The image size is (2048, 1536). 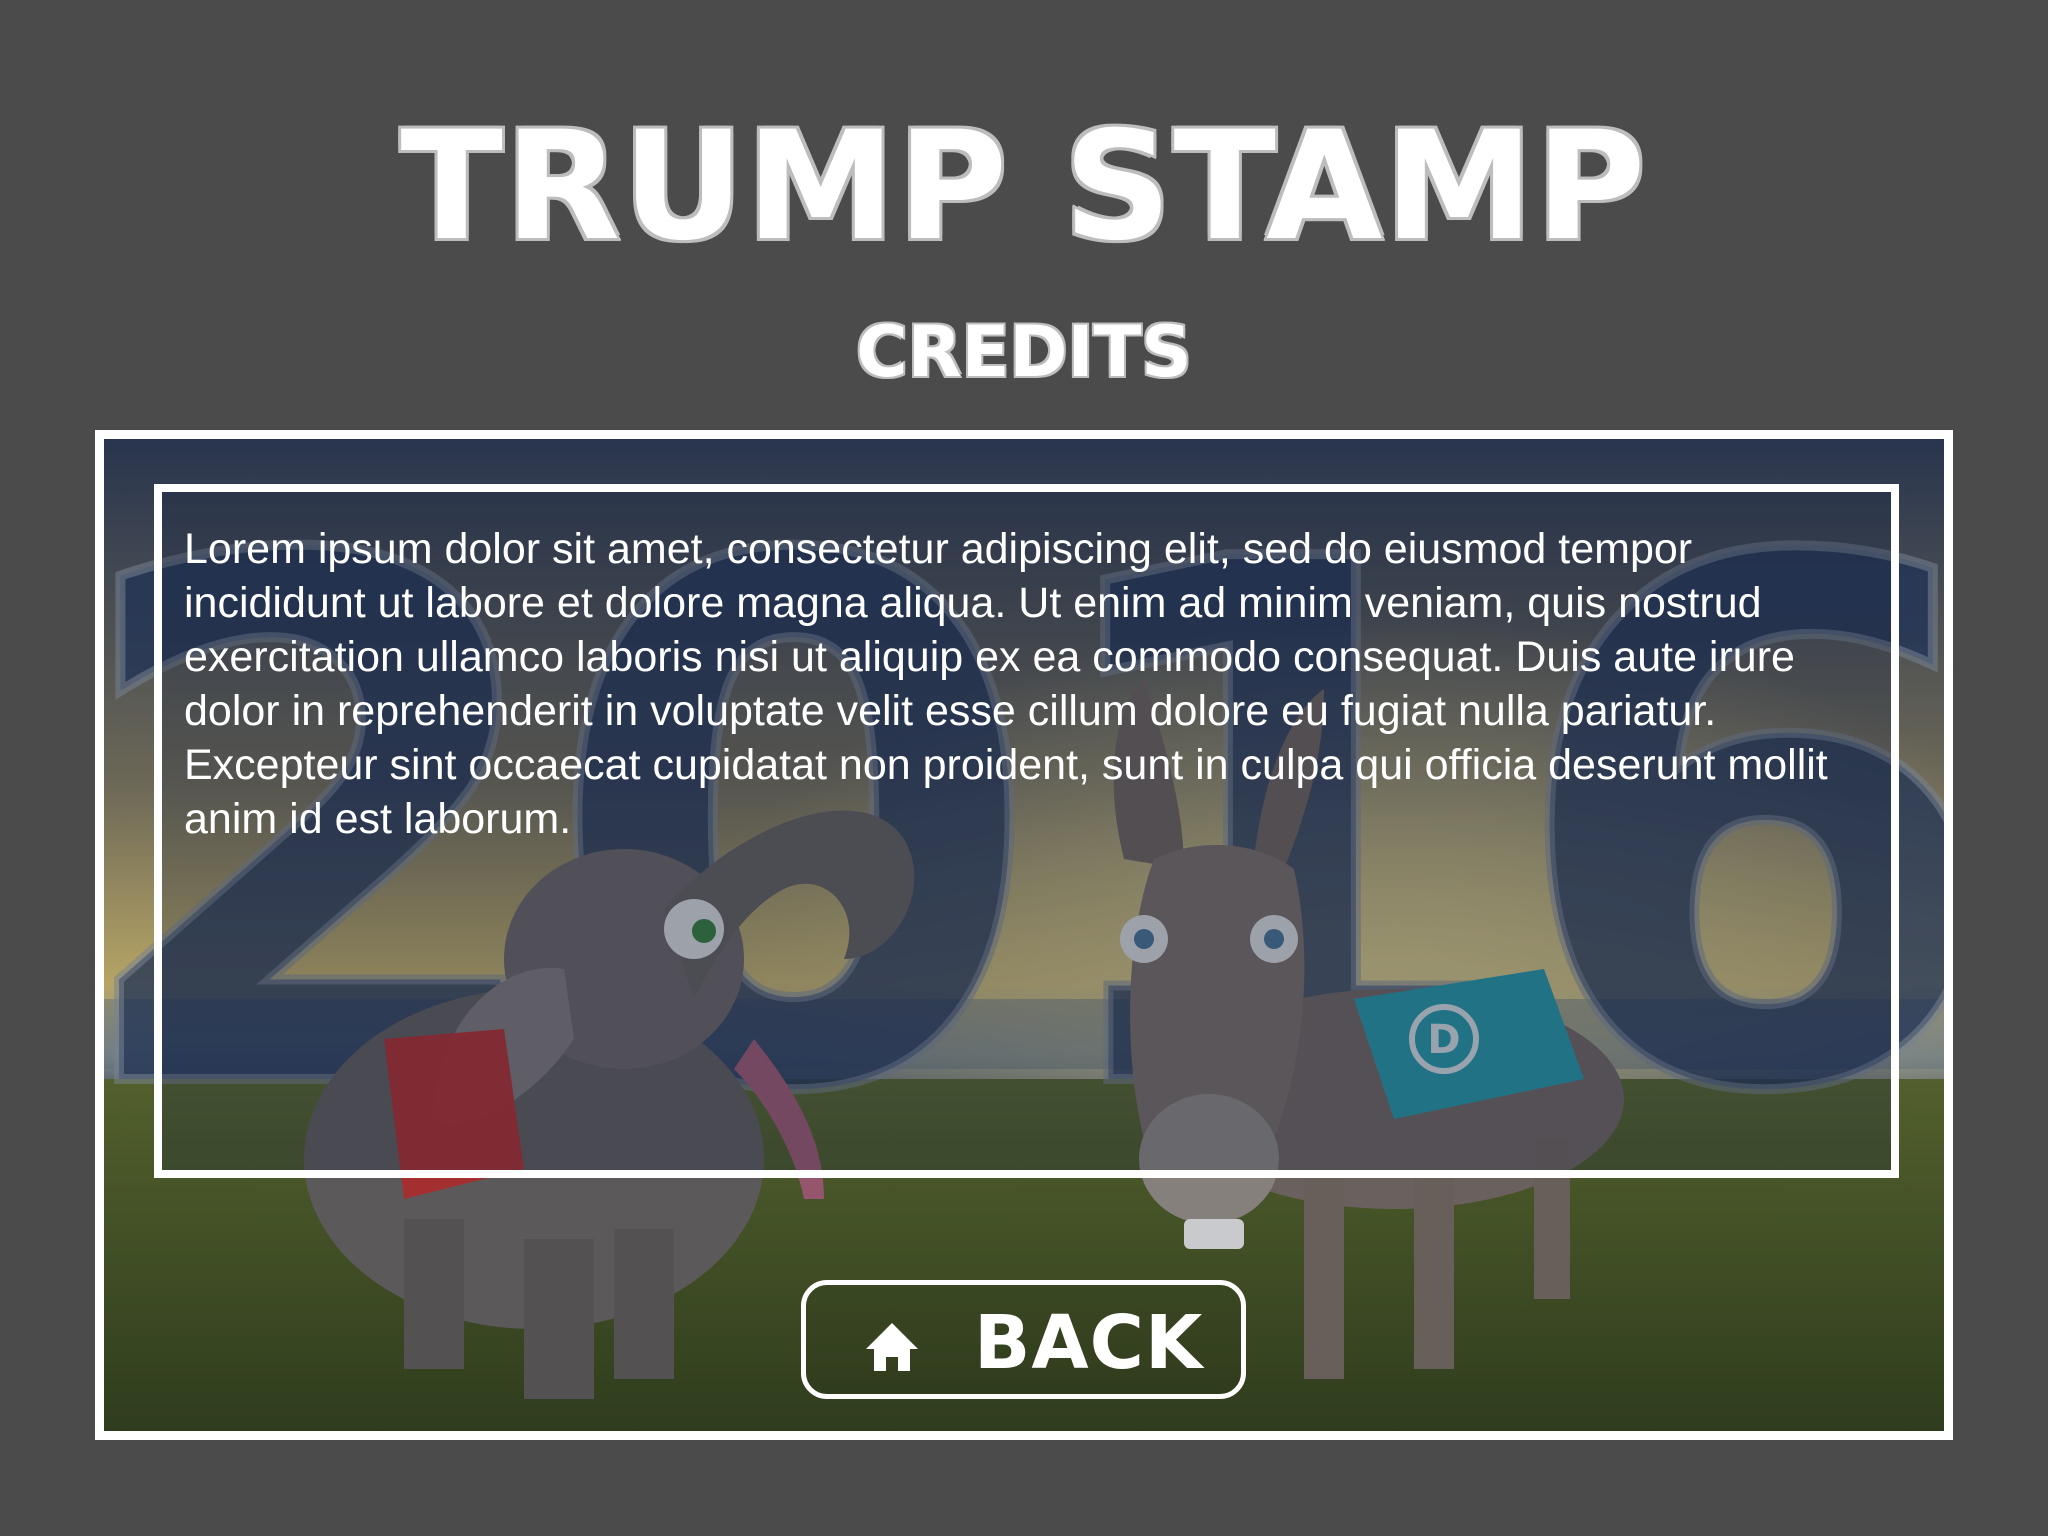 What do you see at coordinates (1023, 187) in the screenshot?
I see `game-title: TRUMP STAMP` at bounding box center [1023, 187].